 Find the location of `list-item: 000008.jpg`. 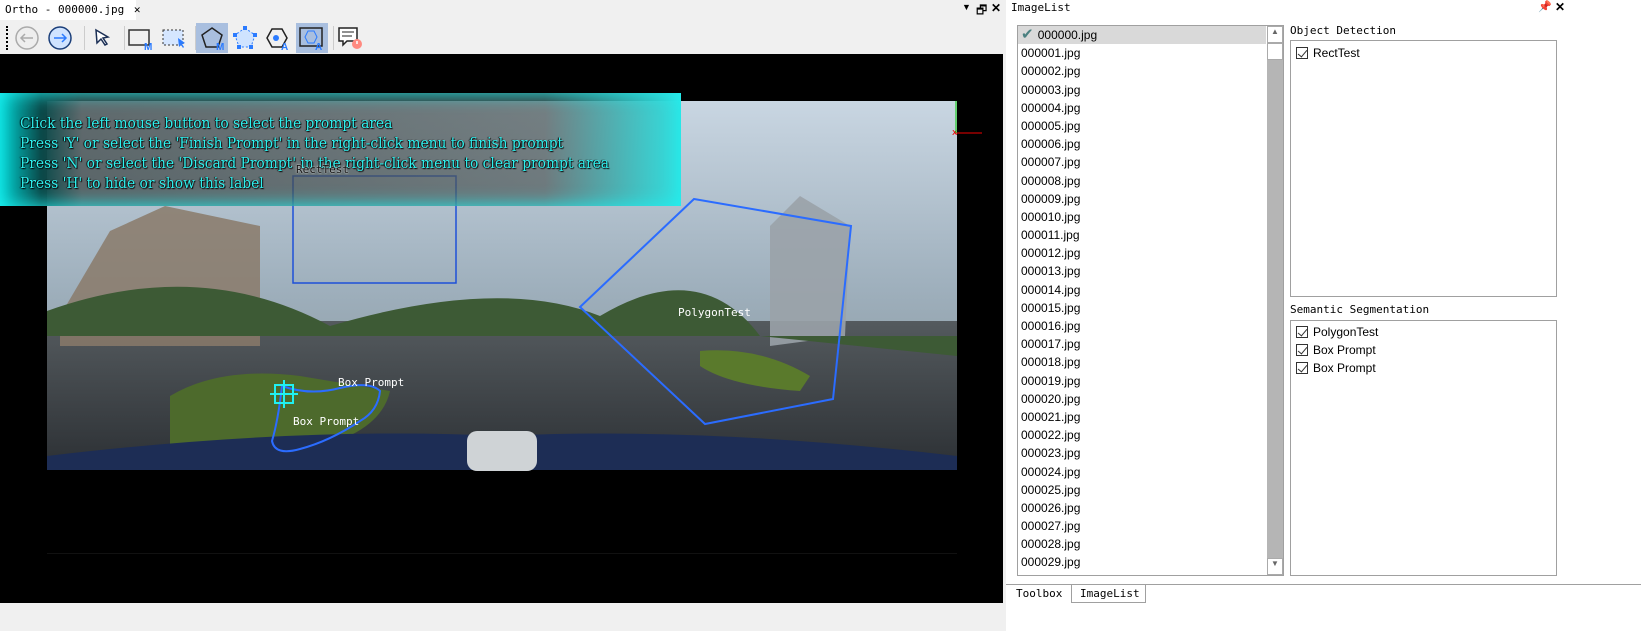

list-item: 000008.jpg is located at coordinates (1142, 181).